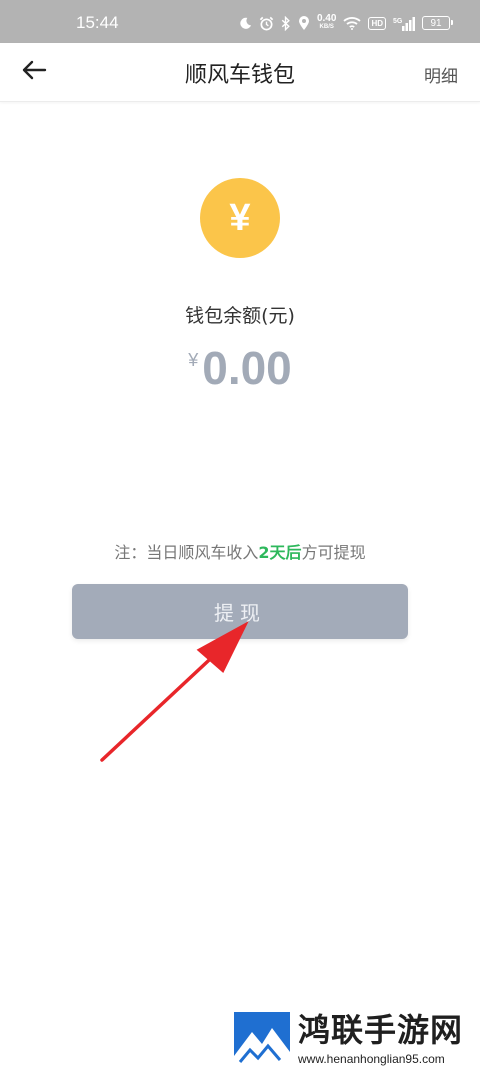 Image resolution: width=480 pixels, height=1072 pixels. Describe the element at coordinates (240, 316) in the screenshot. I see `balance-label: 钱包余额(元)` at that location.